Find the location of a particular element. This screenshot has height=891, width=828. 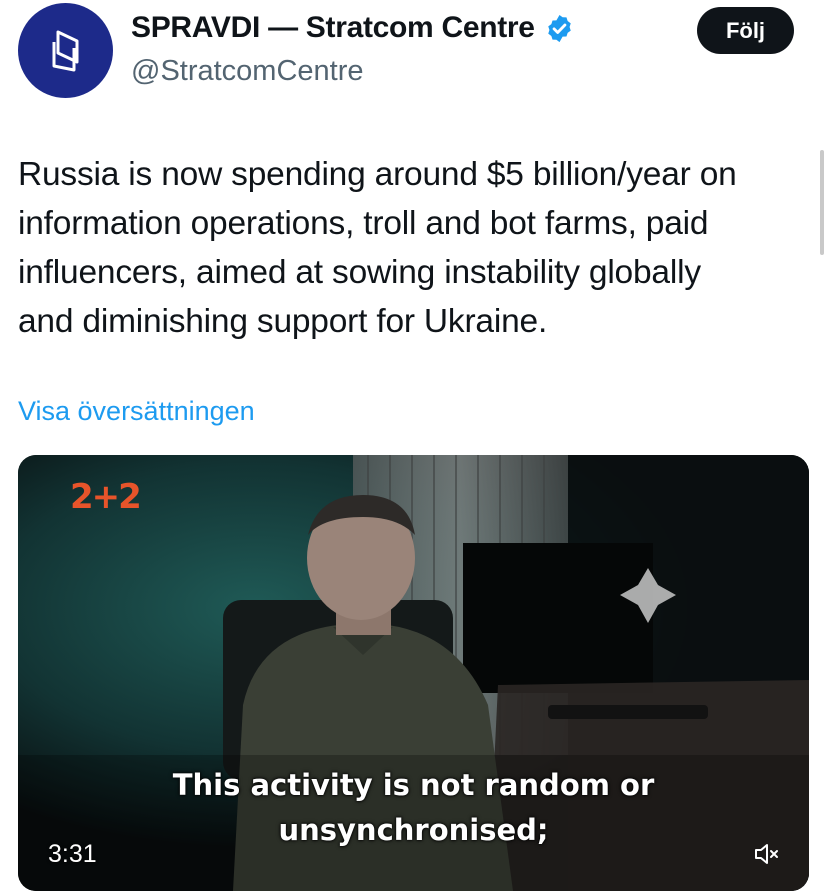

author-display-name: SPRAVDI — Stratcom Centre is located at coordinates (353, 28).